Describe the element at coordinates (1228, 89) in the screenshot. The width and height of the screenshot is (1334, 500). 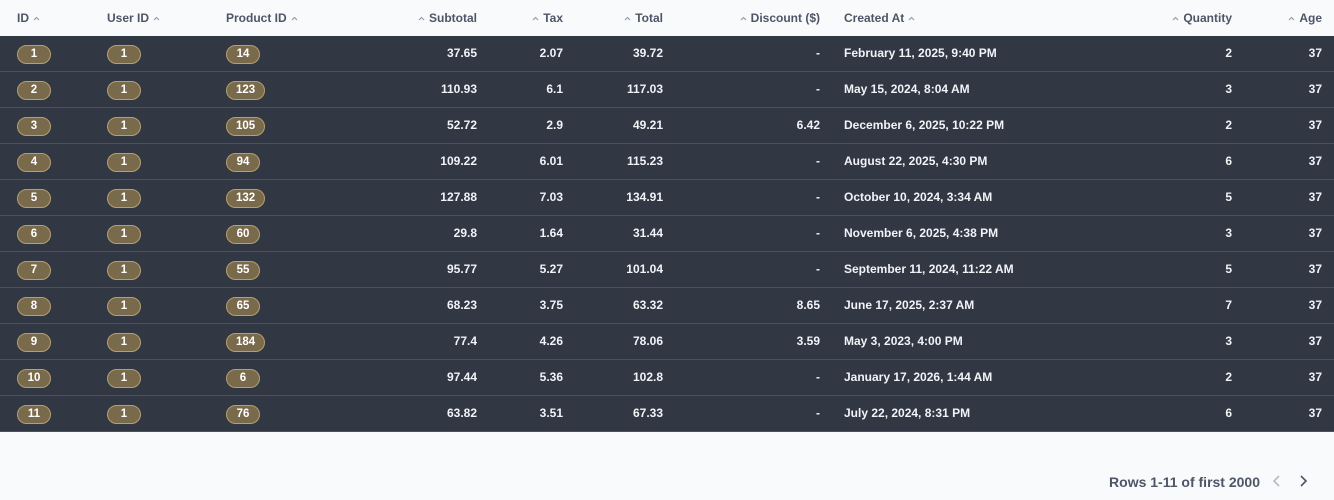
I see `cell-quantity: 3` at that location.